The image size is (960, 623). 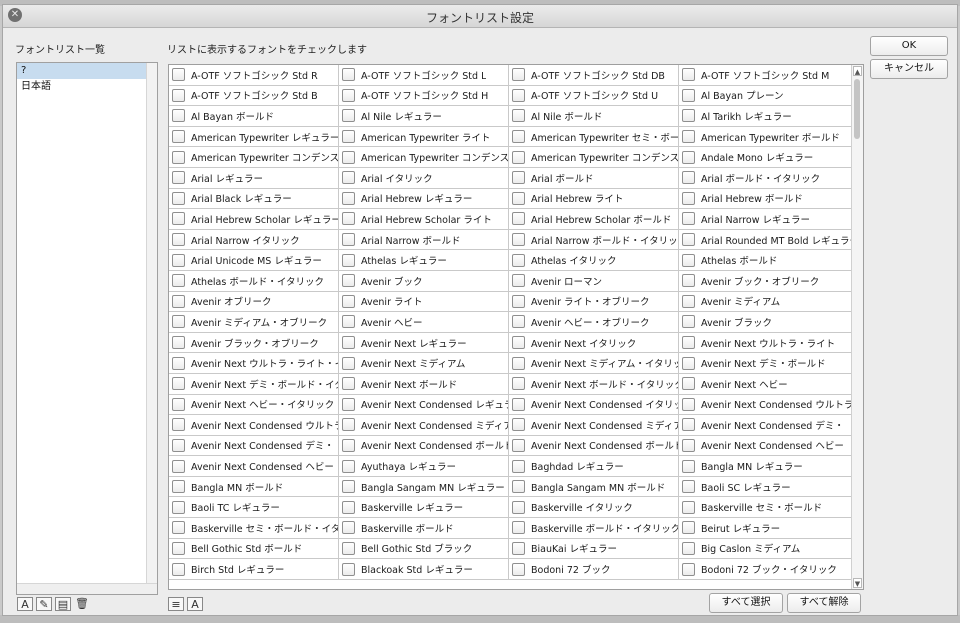 What do you see at coordinates (746, 603) in the screenshot?
I see `select-all-button: すべて選択` at bounding box center [746, 603].